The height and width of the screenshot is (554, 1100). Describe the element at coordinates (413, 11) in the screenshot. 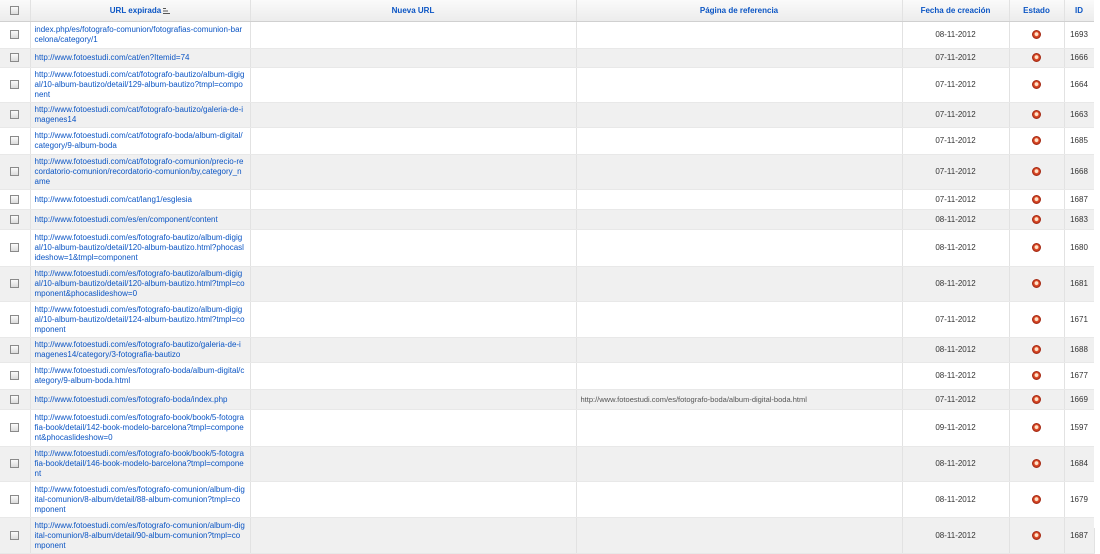

I see `column-header-new-url: Nueva URL` at that location.